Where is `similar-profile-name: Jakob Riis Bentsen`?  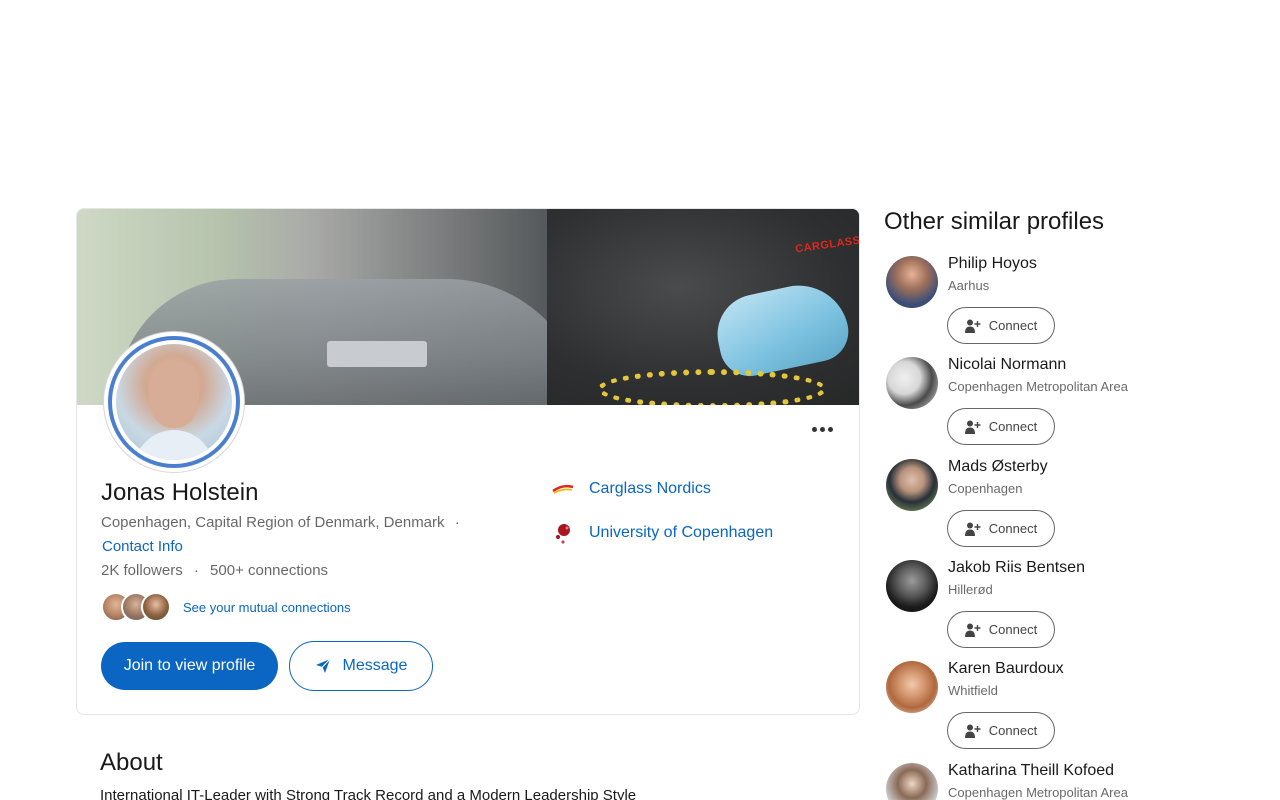 similar-profile-name: Jakob Riis Bentsen is located at coordinates (1016, 568).